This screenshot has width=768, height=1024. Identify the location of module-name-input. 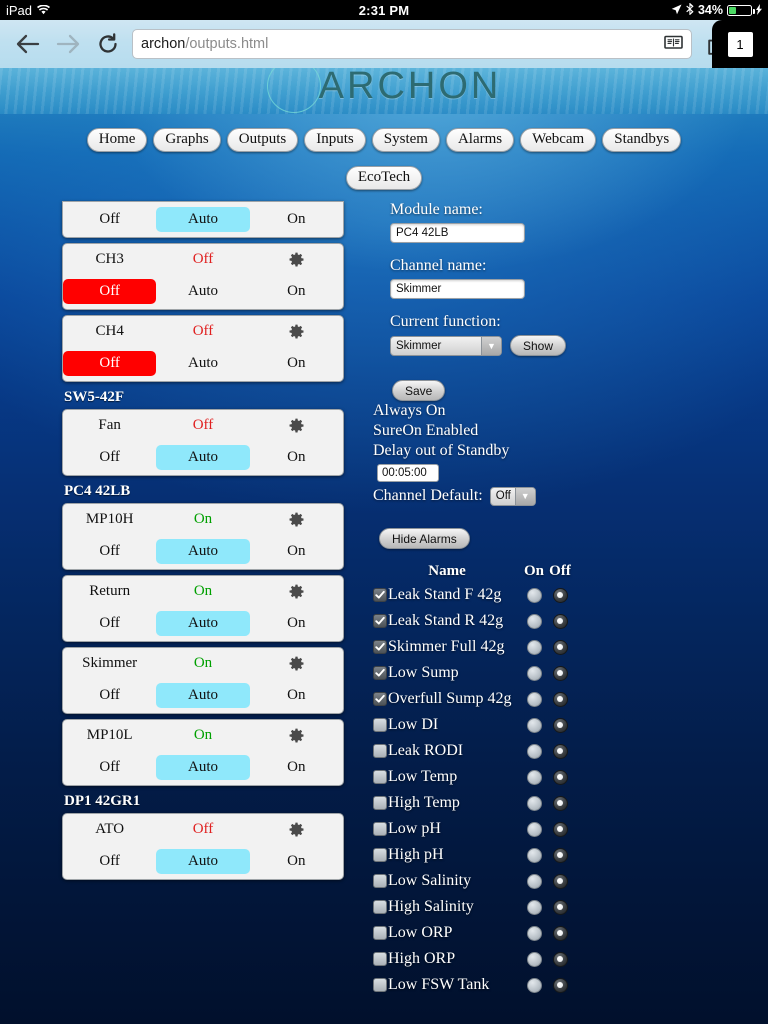
(457, 233).